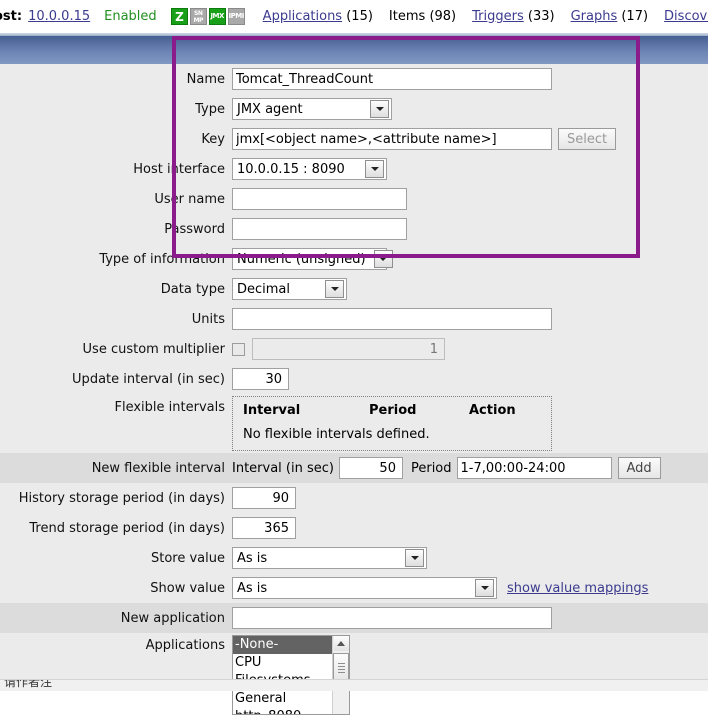 The width and height of the screenshot is (708, 717). I want to click on host-label: ost:, so click(11, 16).